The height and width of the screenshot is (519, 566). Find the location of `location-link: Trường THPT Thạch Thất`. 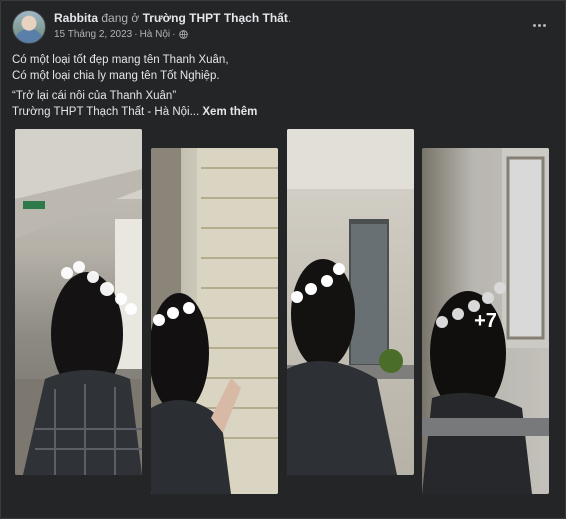

location-link: Trường THPT Thạch Thất is located at coordinates (215, 18).